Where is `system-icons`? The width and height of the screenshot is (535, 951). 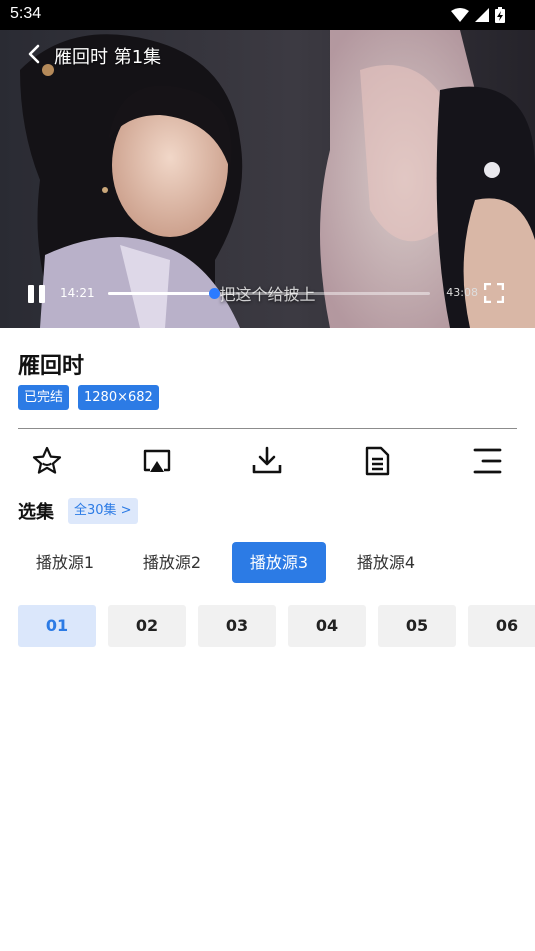 system-icons is located at coordinates (478, 15).